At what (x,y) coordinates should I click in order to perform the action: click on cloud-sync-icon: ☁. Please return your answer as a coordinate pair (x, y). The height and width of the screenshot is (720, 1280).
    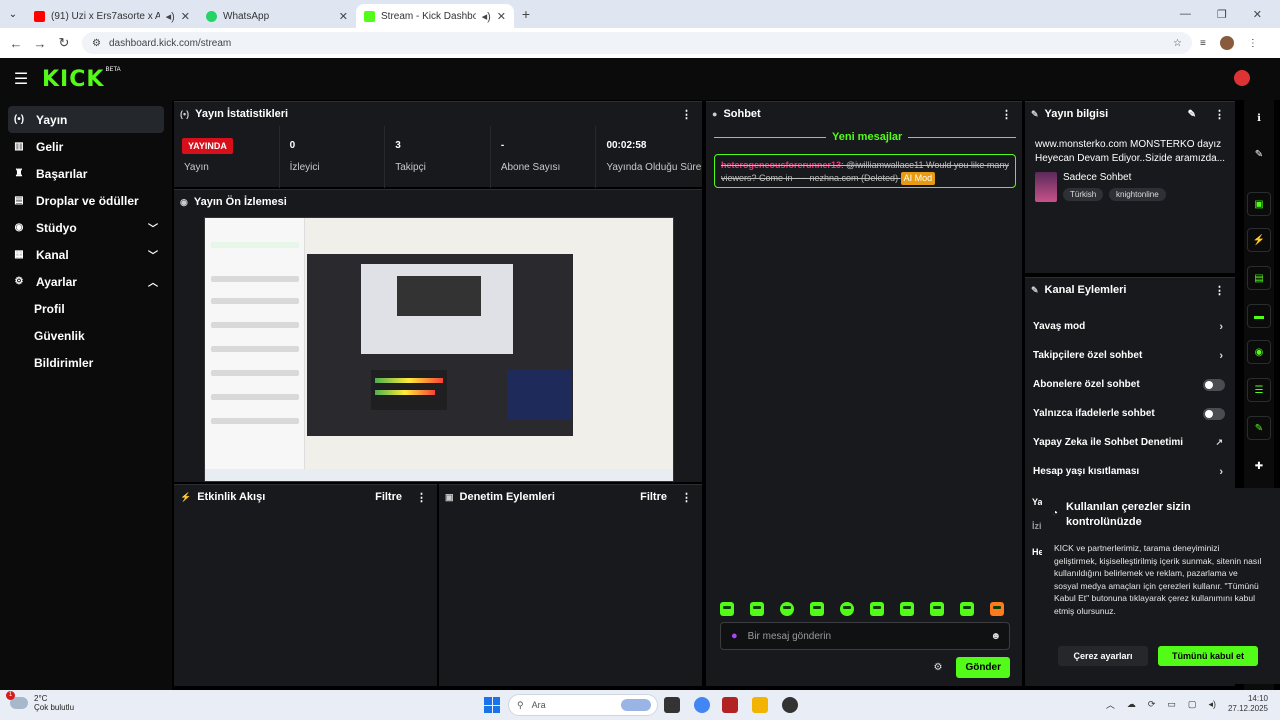
    Looking at the image, I should click on (1131, 704).